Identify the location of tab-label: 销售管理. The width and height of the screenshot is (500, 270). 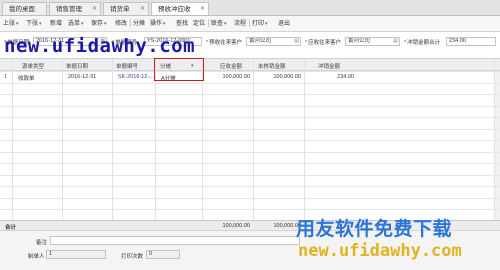
(69, 9).